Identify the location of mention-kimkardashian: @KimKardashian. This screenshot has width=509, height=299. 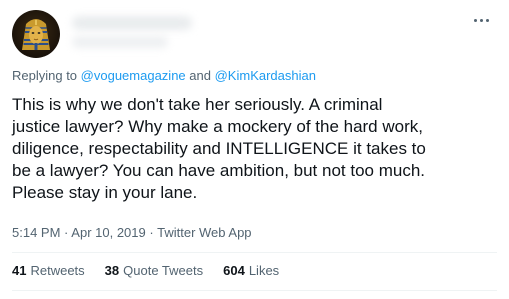
(265, 75).